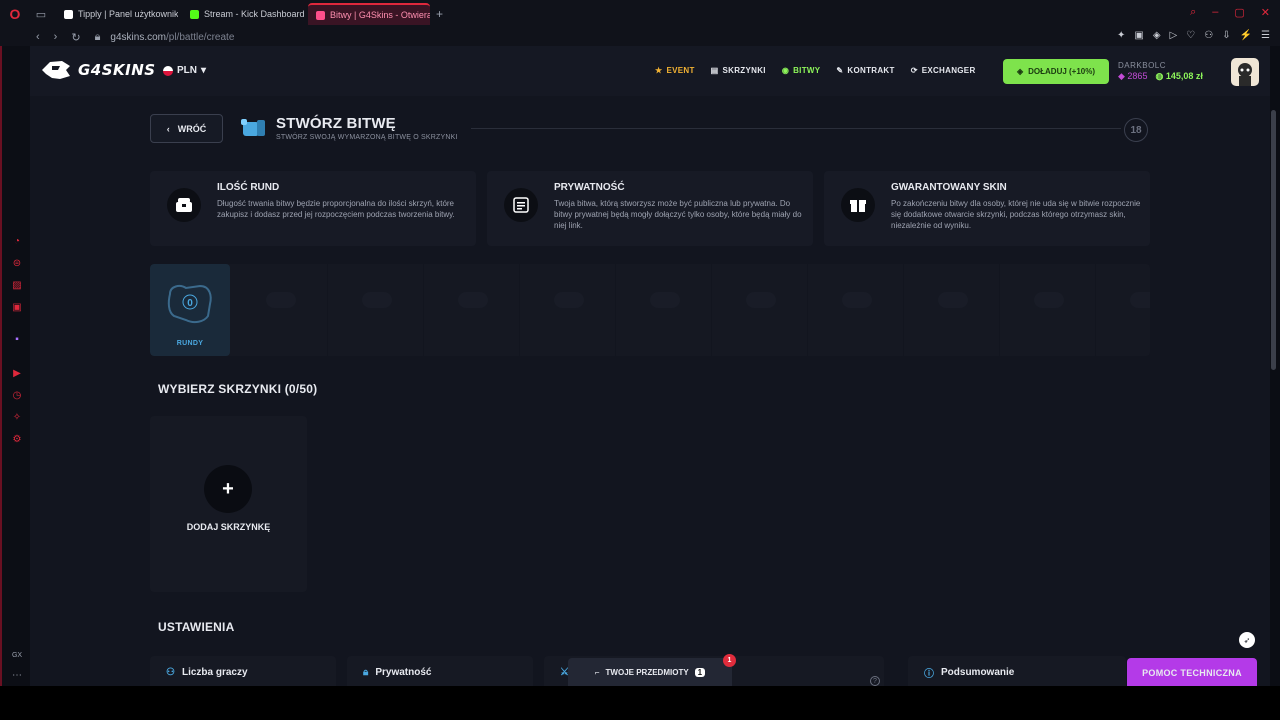  I want to click on controller-icon: ⊜, so click(17, 264).